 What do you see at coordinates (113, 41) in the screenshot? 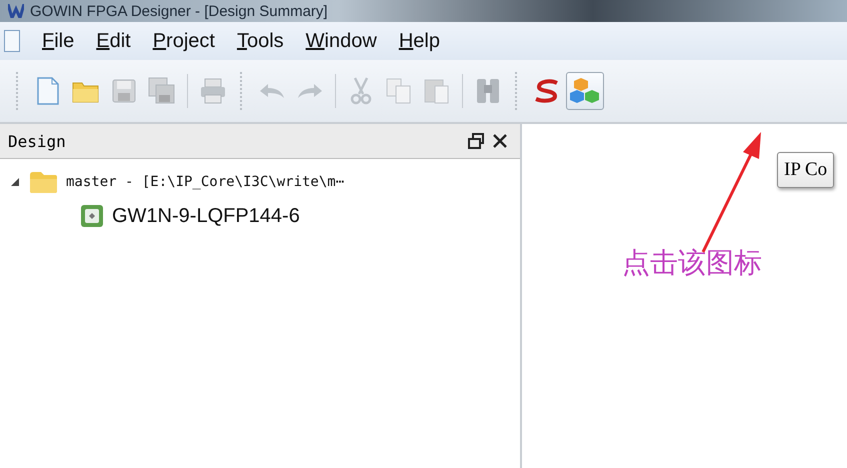
I see `menu-item: Edit` at bounding box center [113, 41].